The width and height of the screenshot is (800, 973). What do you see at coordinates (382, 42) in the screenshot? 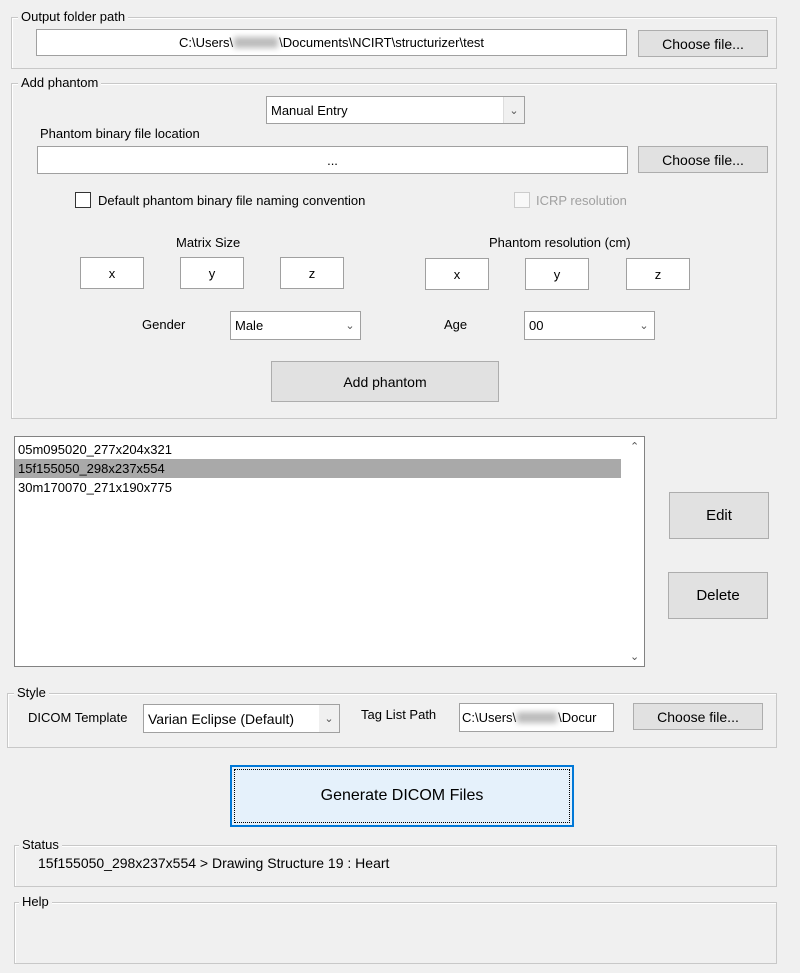
I see `path-suffix: \Documents\NCIRT\structurizer\test` at bounding box center [382, 42].